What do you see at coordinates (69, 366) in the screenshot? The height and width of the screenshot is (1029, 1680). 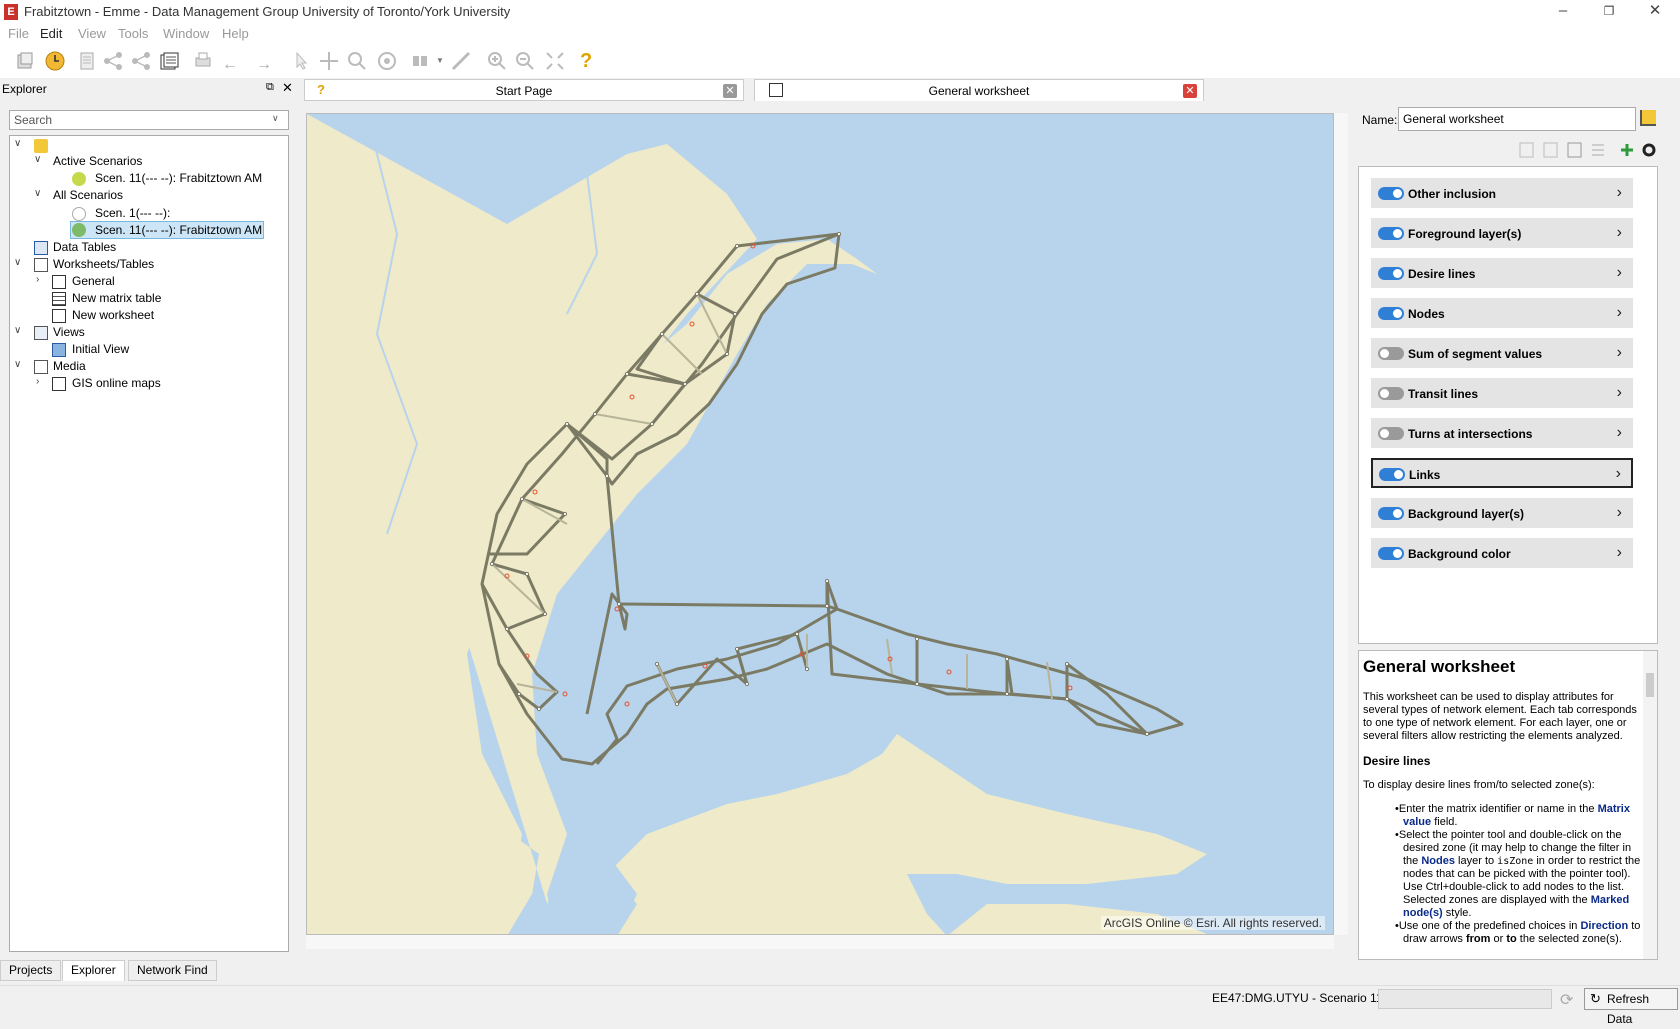 I see `tree-media: Media` at bounding box center [69, 366].